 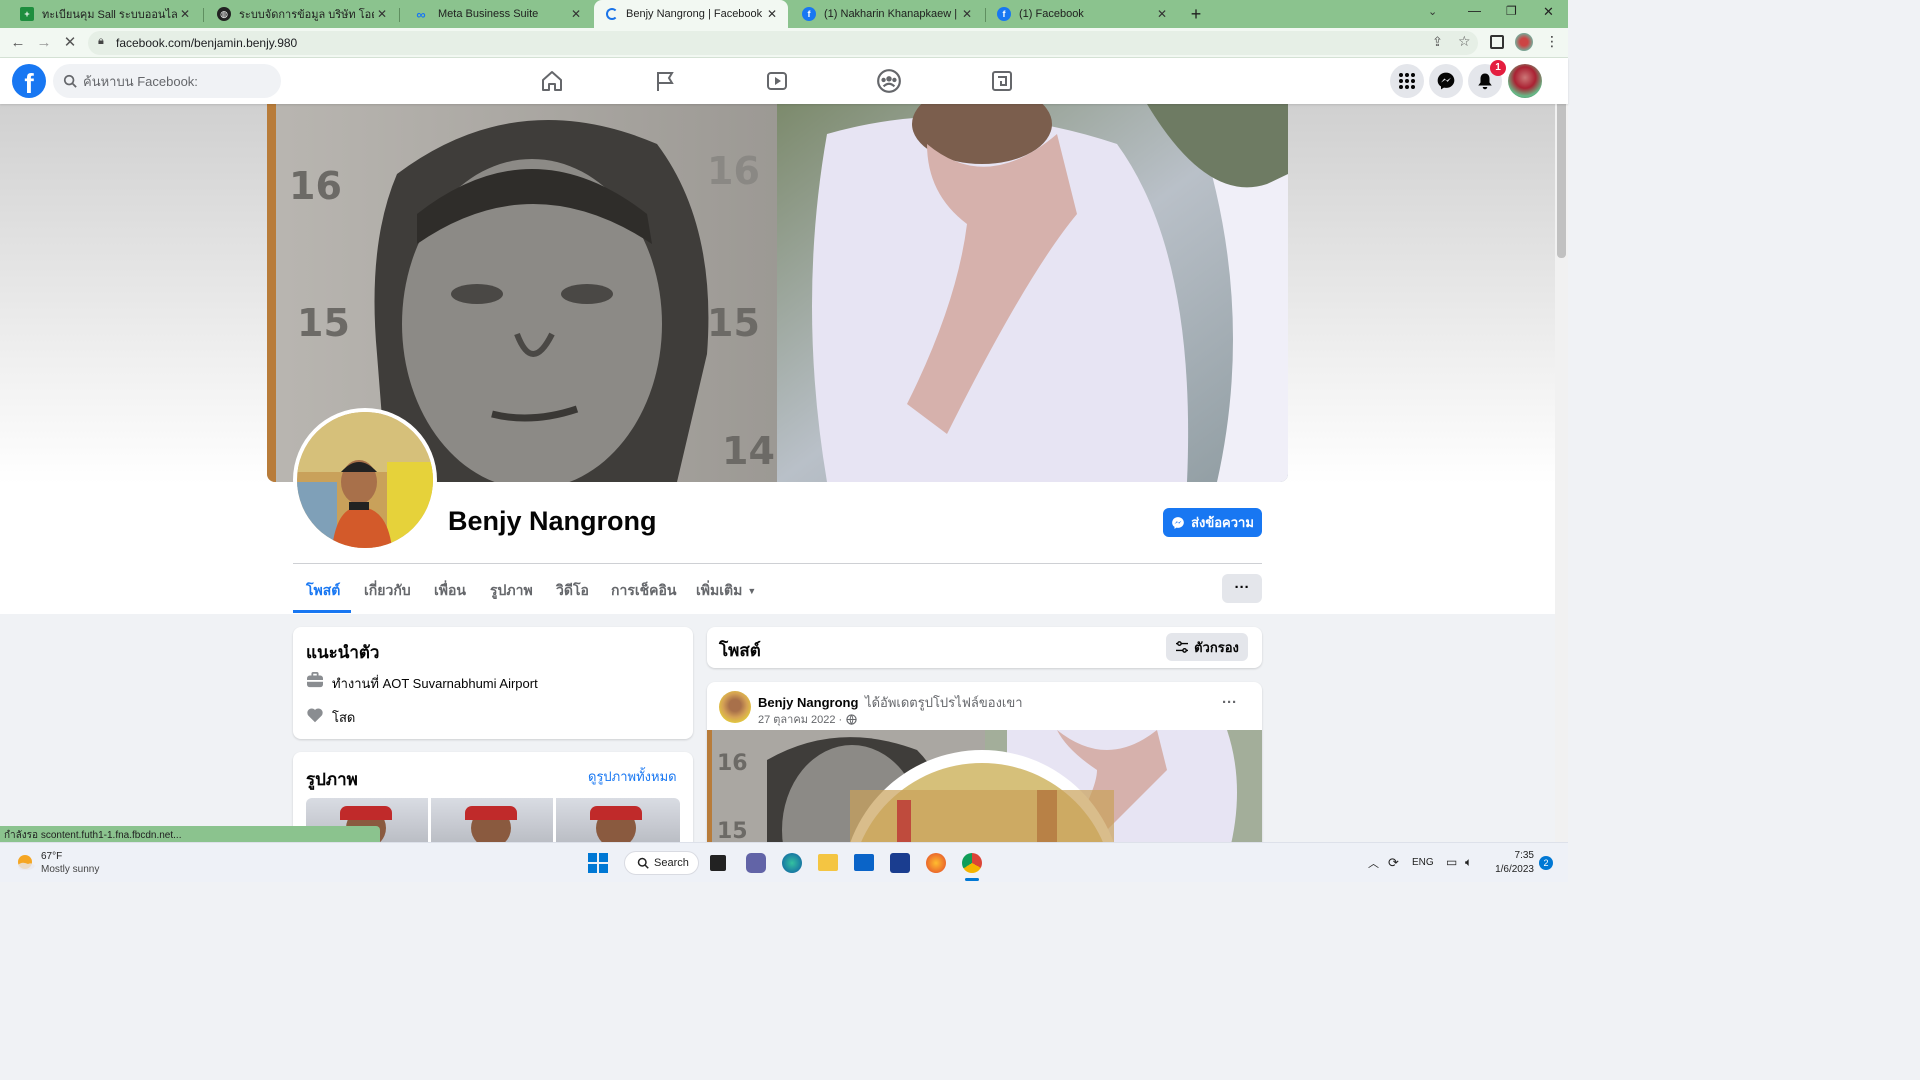 I want to click on post-date: 27 ตุลาคม 2022 ·, so click(x=800, y=719).